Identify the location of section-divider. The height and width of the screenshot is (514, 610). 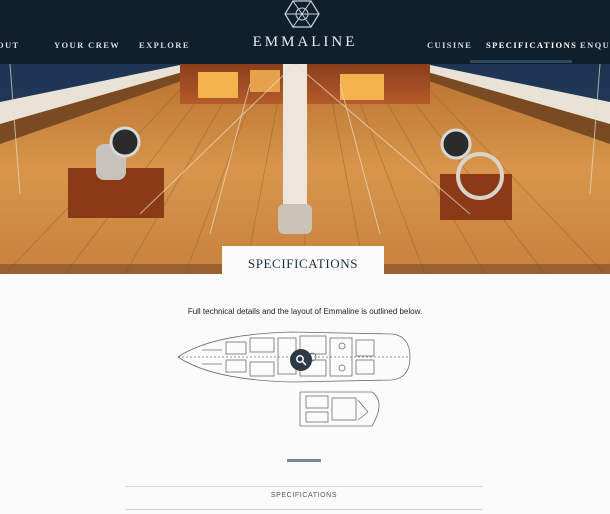
(304, 460).